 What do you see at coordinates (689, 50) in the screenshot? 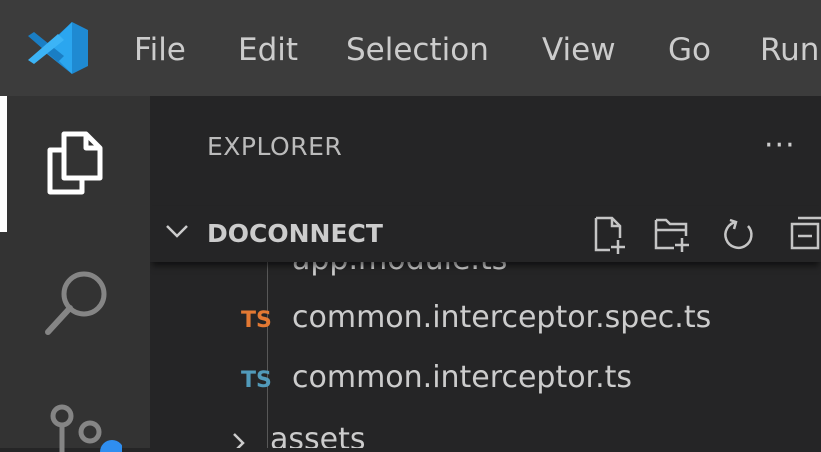
I see `menu-go: Go` at bounding box center [689, 50].